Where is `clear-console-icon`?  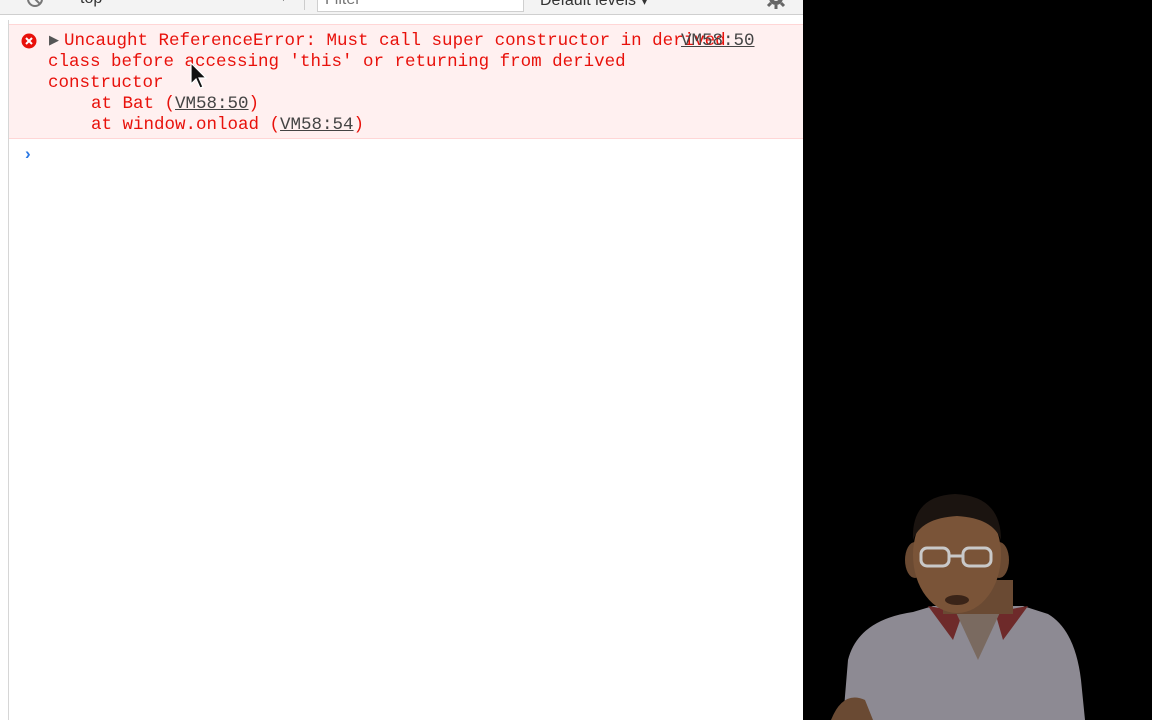 clear-console-icon is located at coordinates (35, 4).